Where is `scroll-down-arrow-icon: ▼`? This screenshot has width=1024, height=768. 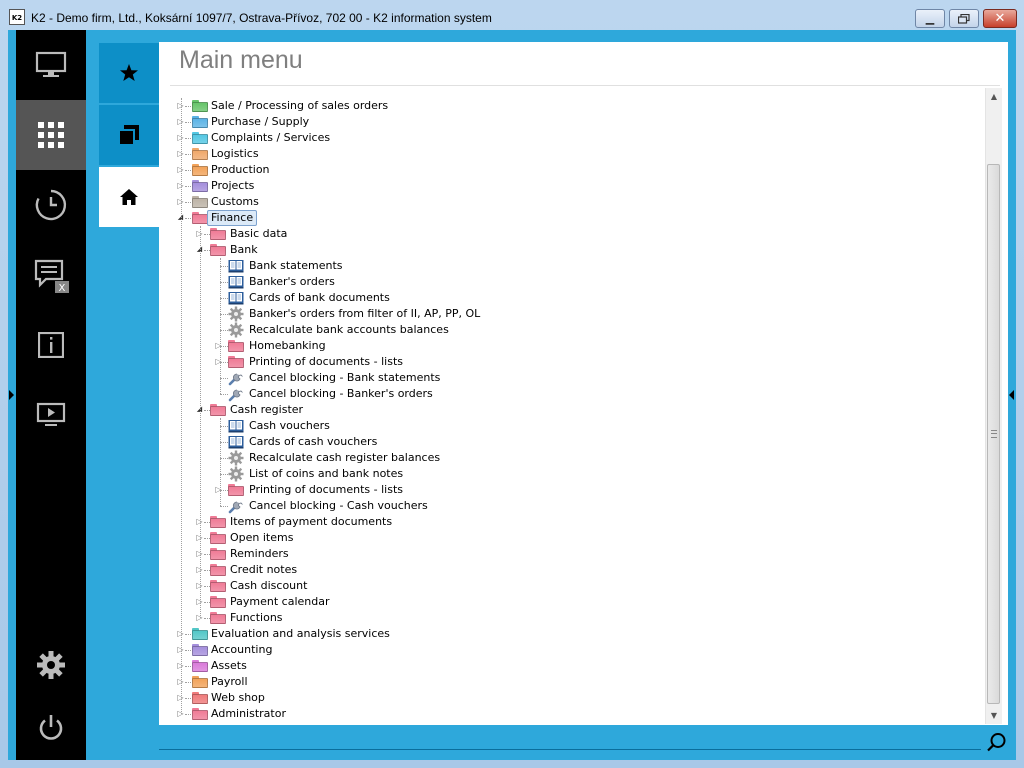
scroll-down-arrow-icon: ▼ is located at coordinates (994, 715).